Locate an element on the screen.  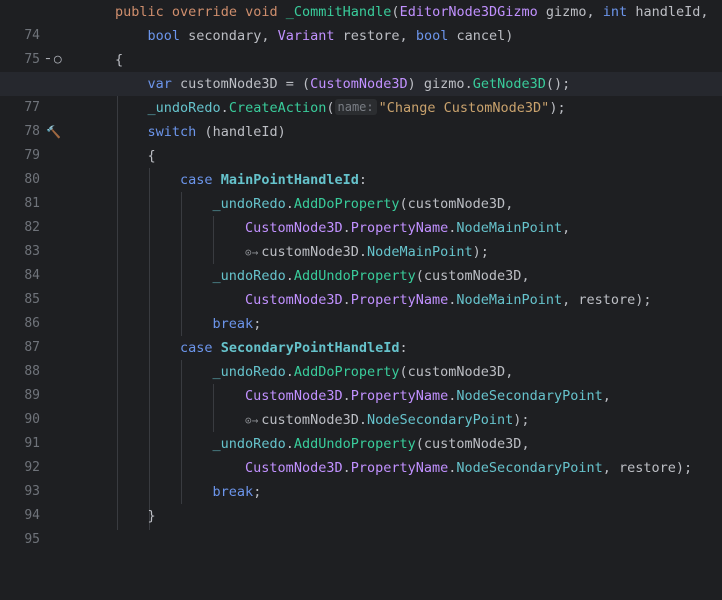
token-constant: MainPointHandleId is located at coordinates (289, 180).